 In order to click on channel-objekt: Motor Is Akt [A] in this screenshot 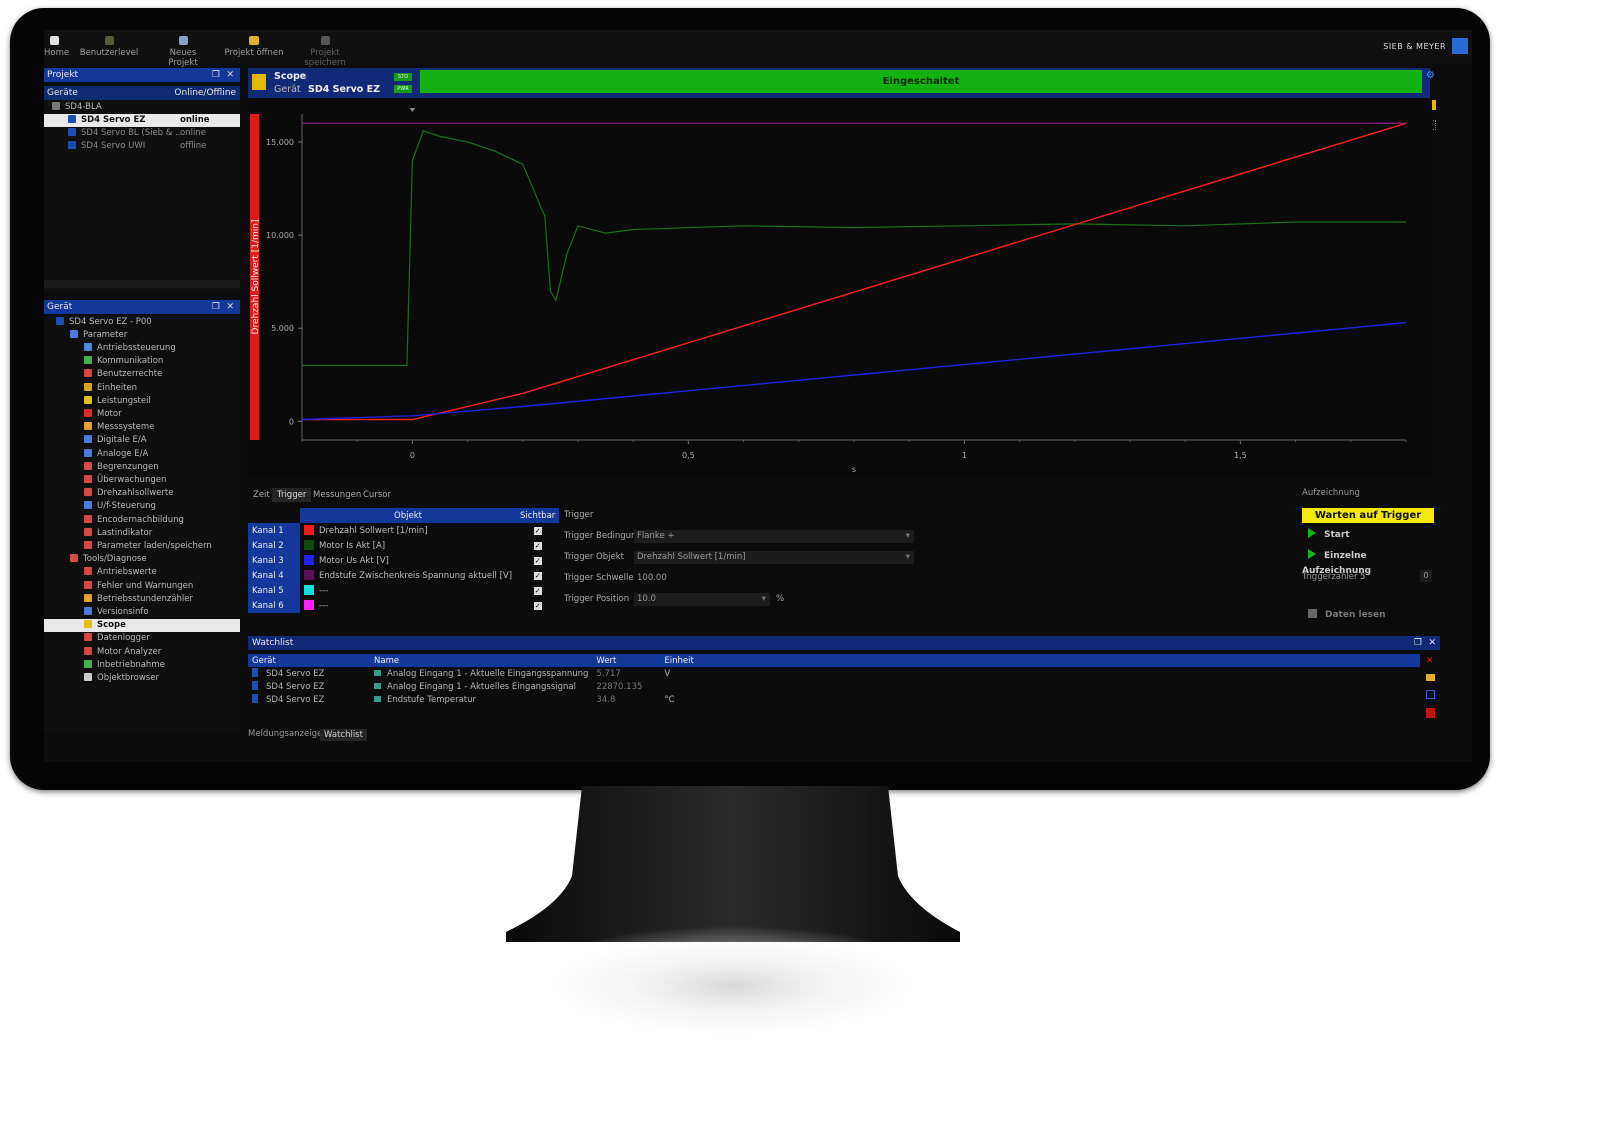, I will do `click(408, 545)`.